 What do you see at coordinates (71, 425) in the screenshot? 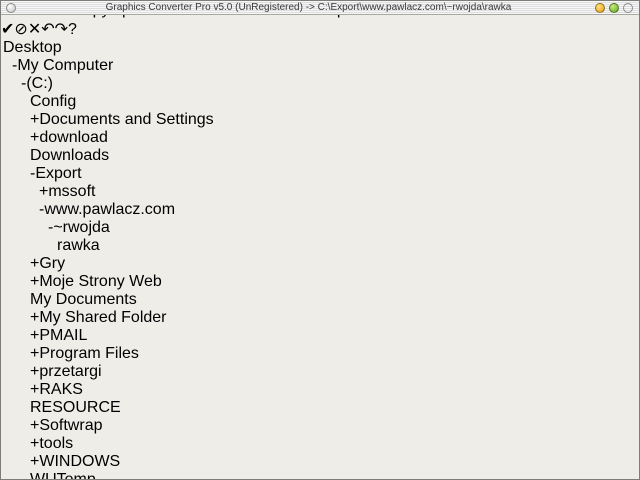
I see `tree-item-label: Softwrap` at bounding box center [71, 425].